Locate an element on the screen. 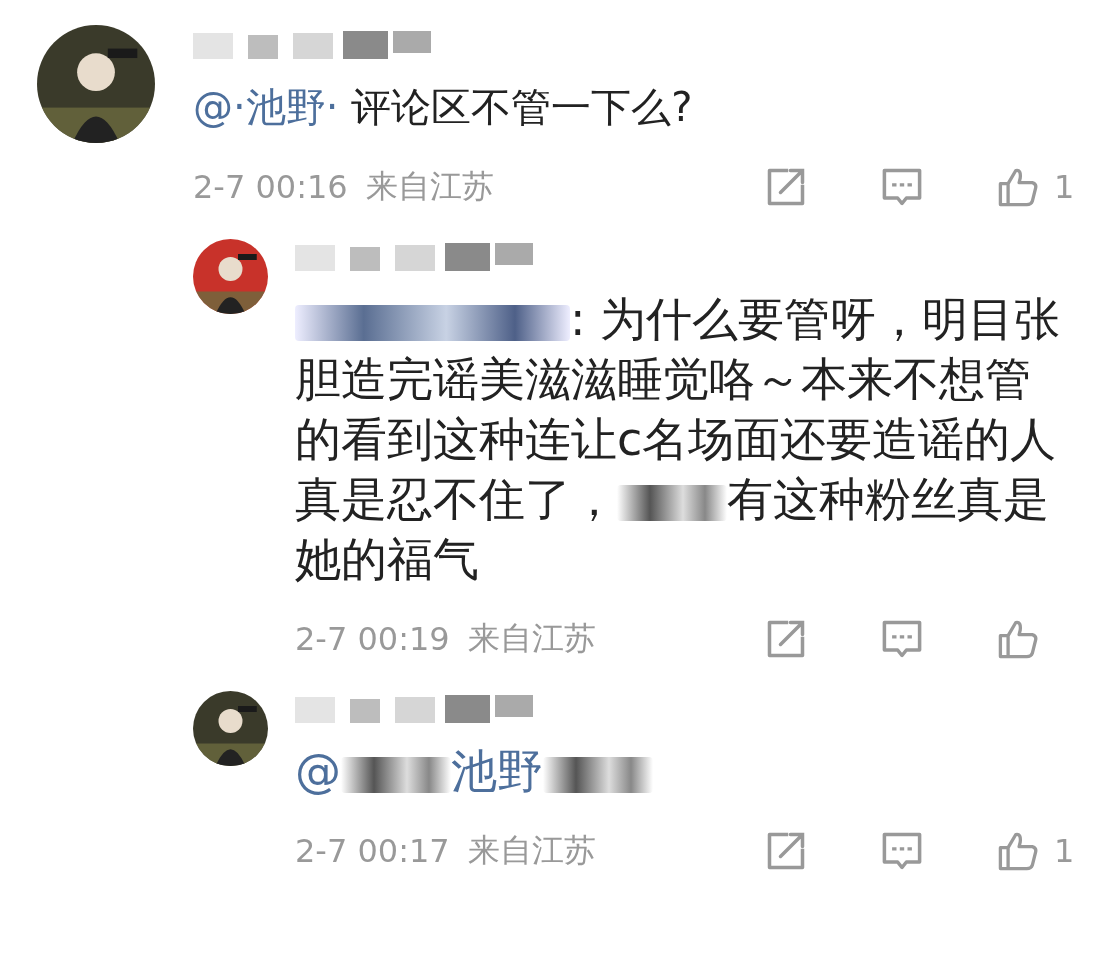 This screenshot has height=979, width=1120. comment-text: @ 池野 is located at coordinates (682, 771).